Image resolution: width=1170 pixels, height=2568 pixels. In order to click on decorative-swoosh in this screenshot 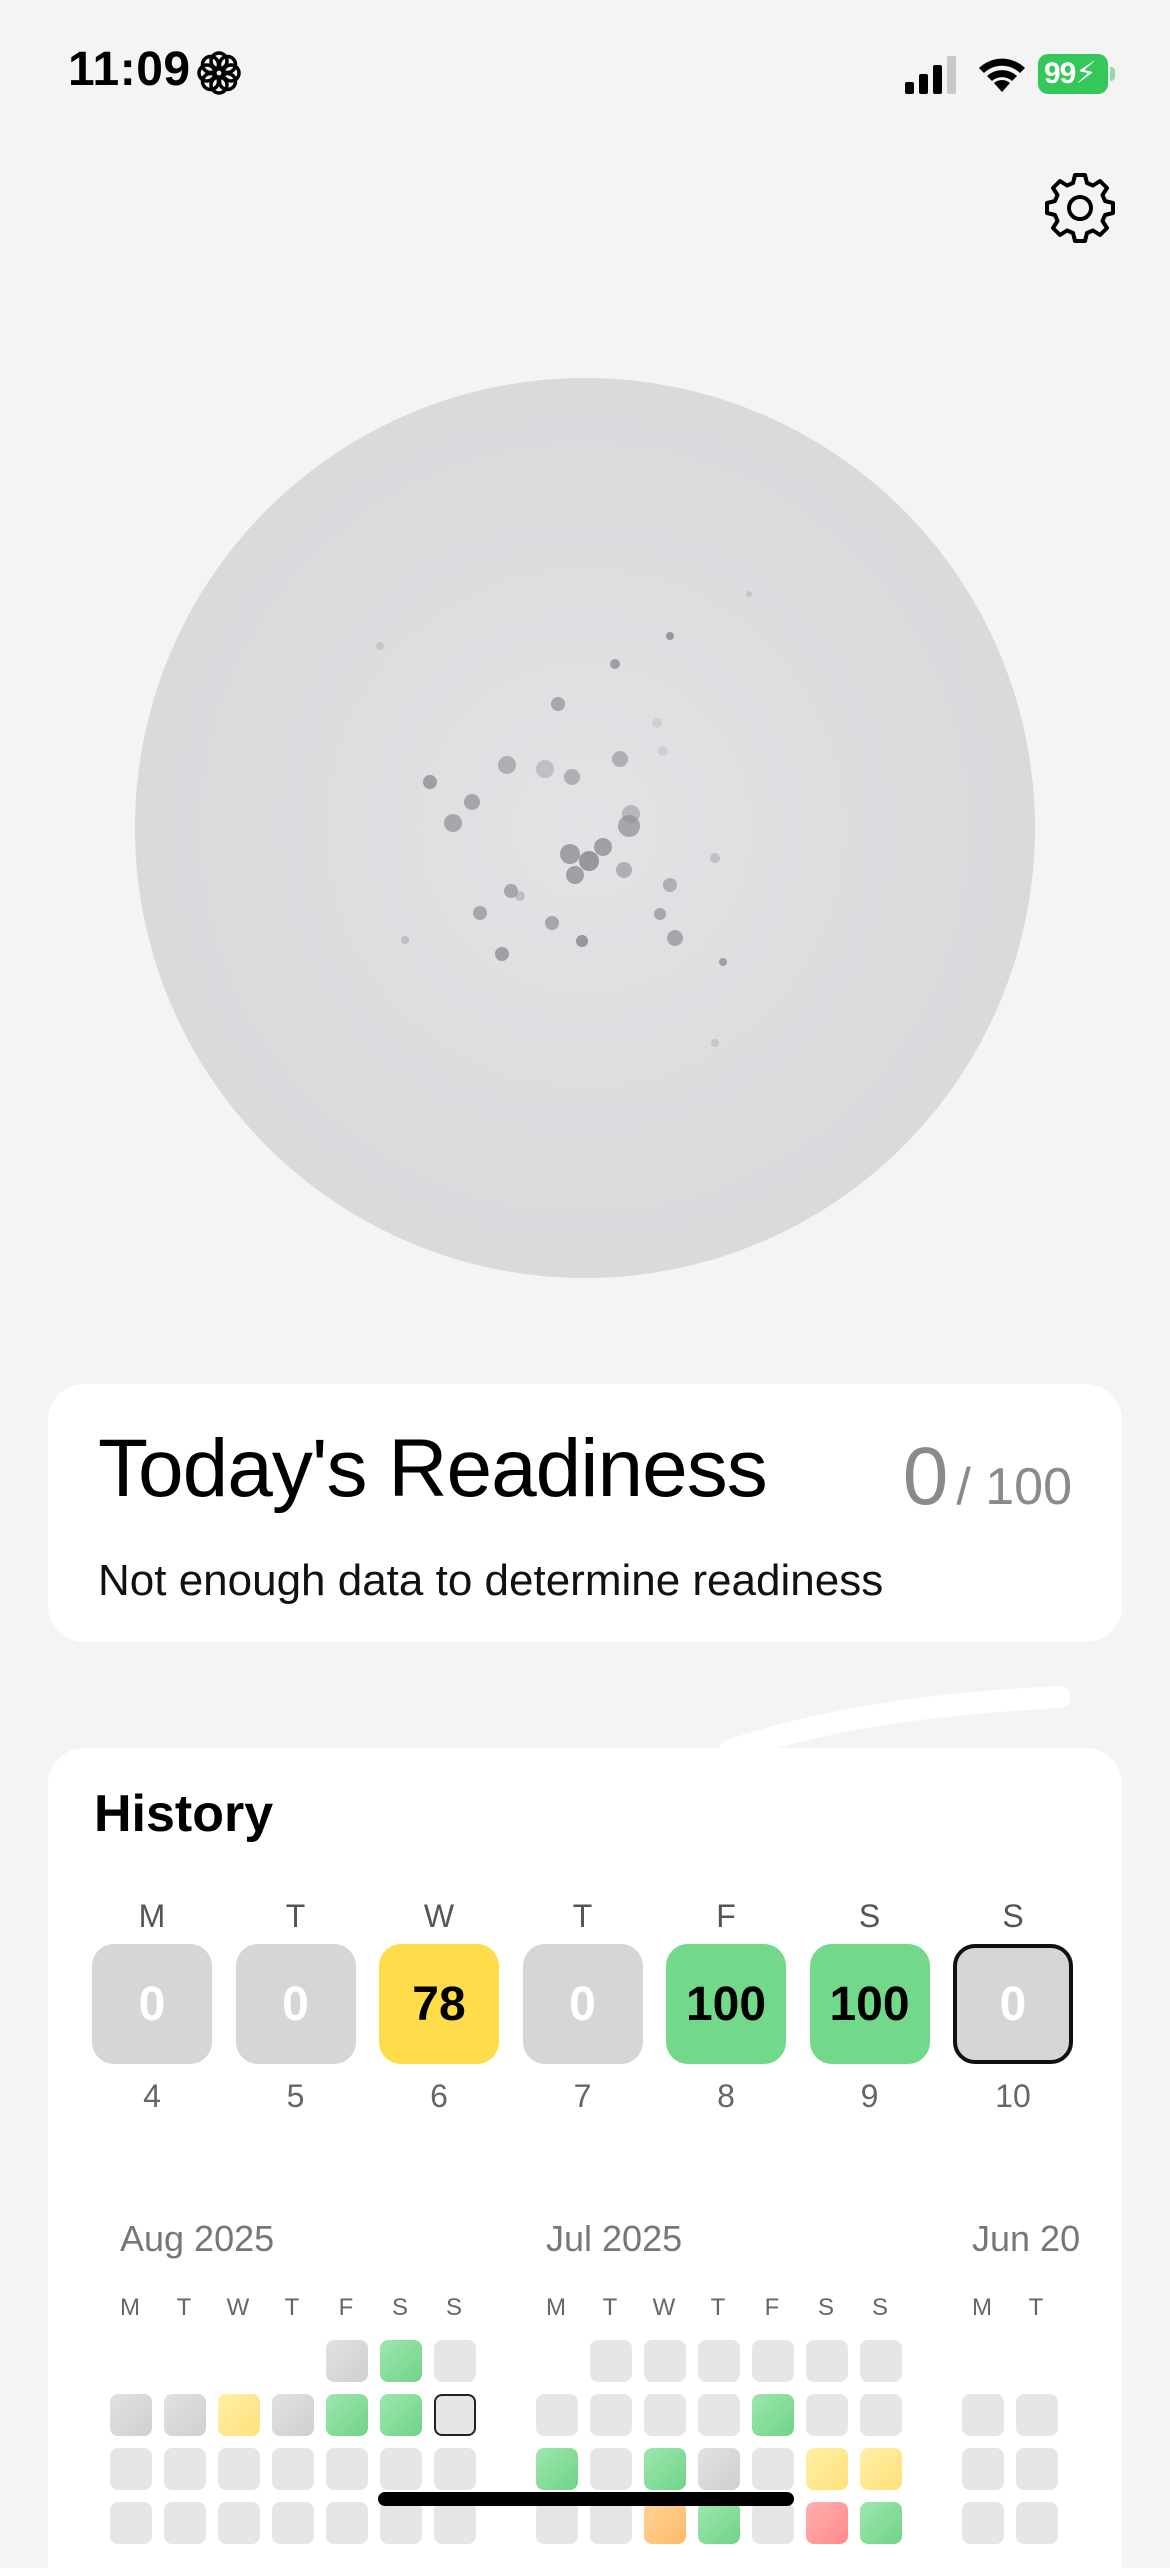, I will do `click(895, 1720)`.